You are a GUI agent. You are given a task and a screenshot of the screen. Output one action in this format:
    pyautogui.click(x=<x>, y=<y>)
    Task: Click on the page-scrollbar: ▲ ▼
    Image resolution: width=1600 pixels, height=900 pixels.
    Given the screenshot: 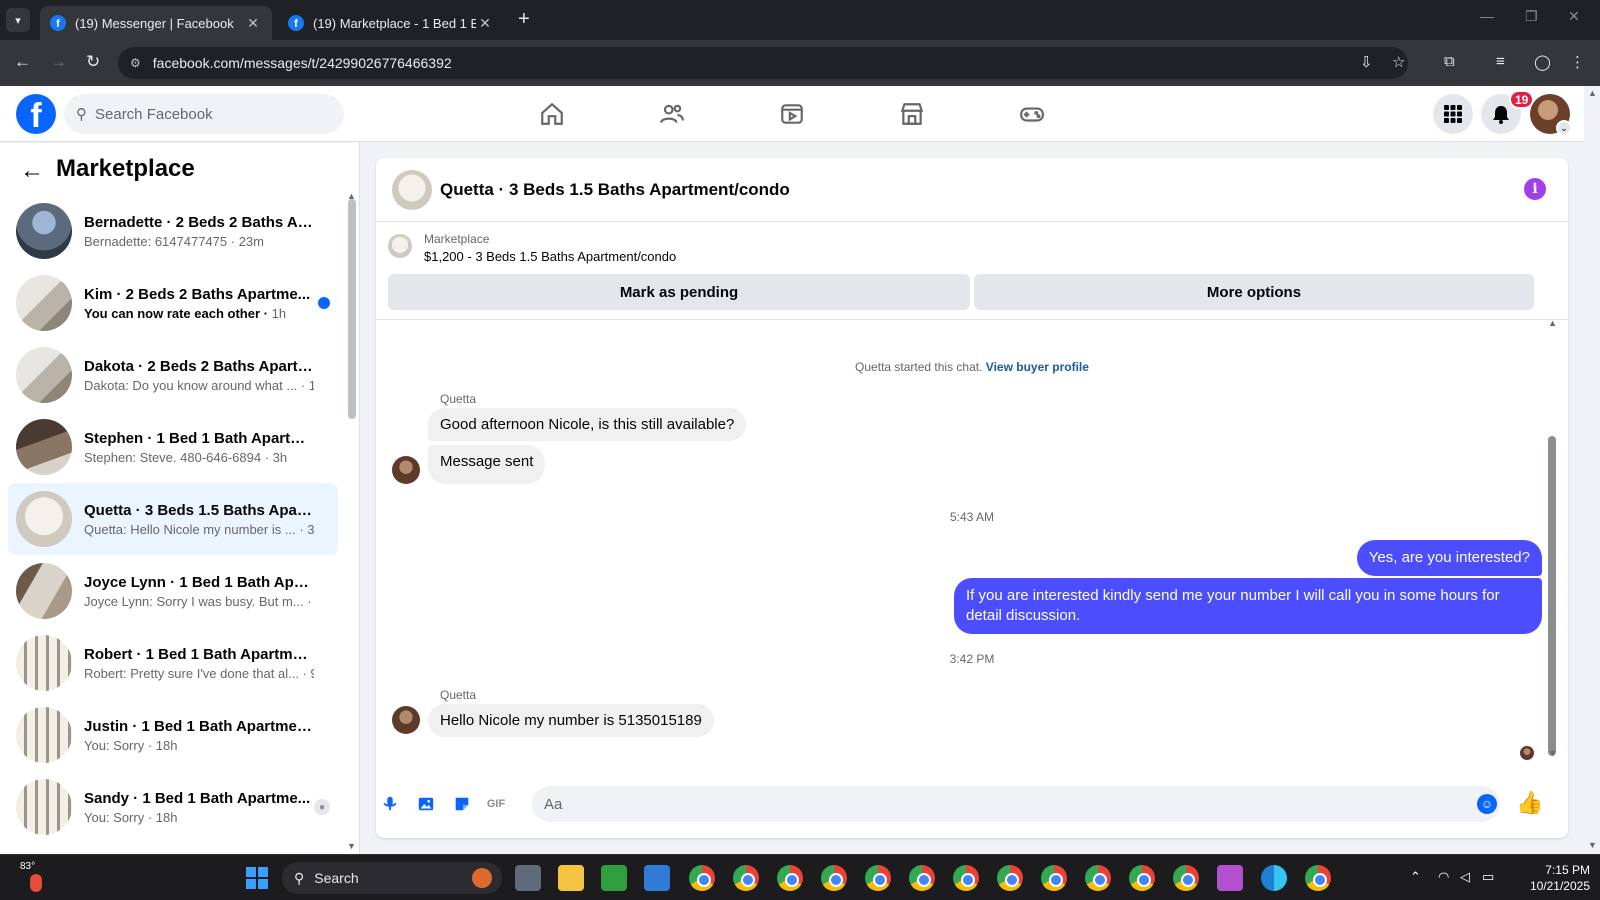 What is the action you would take?
    pyautogui.click(x=1592, y=470)
    